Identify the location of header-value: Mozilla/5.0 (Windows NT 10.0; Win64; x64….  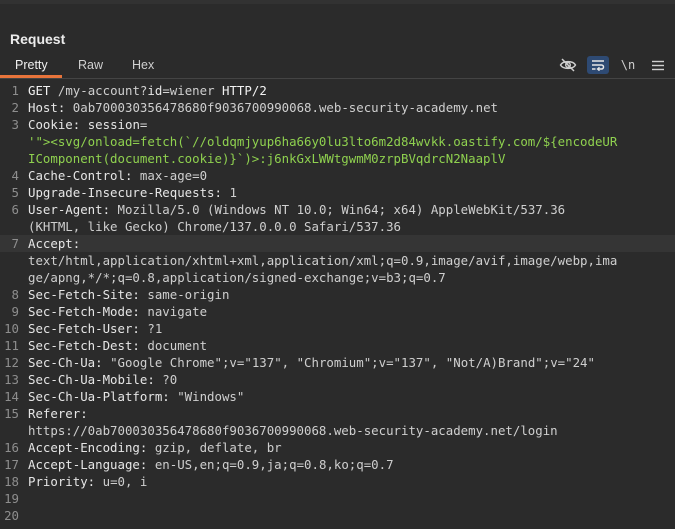
(341, 209).